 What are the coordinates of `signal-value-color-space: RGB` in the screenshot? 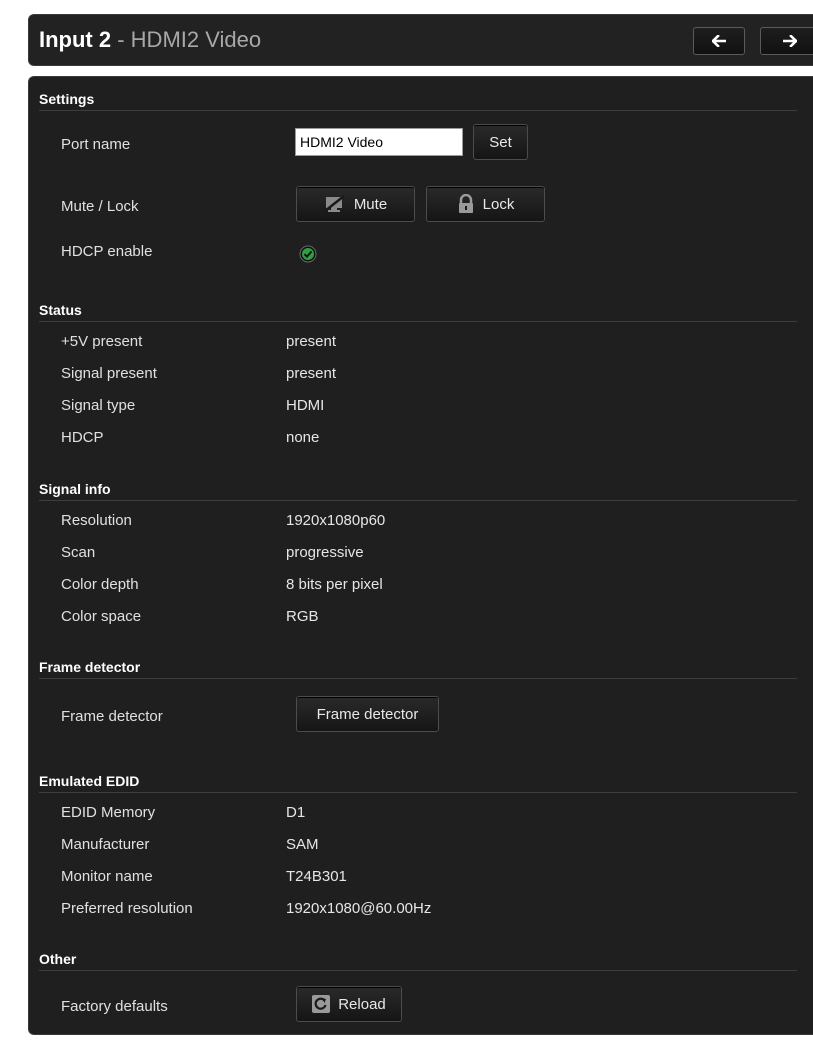 It's located at (302, 616).